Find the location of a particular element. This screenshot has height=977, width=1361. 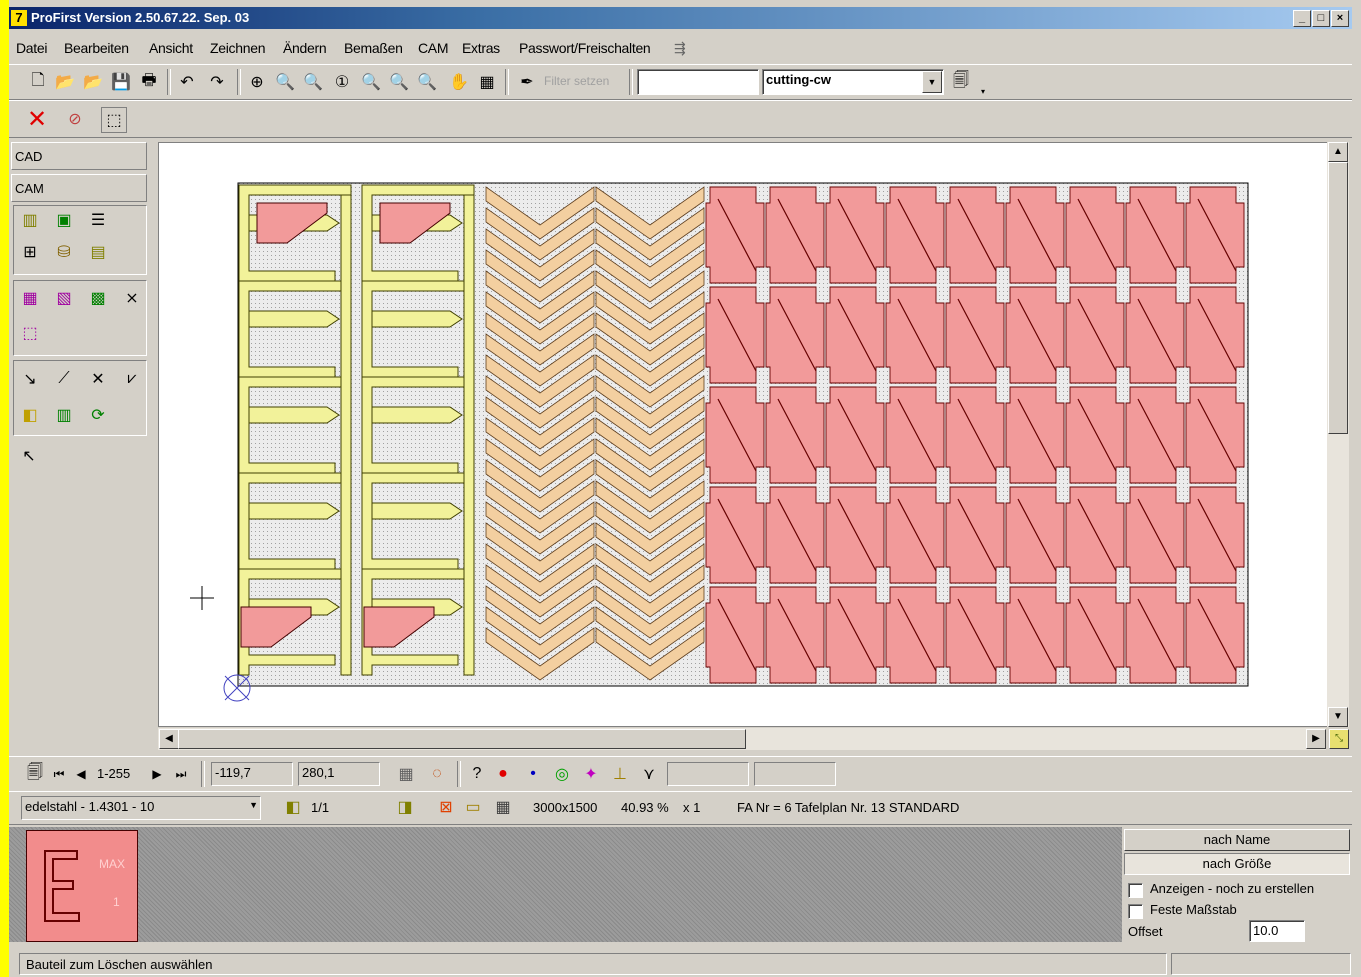

filter-pipette-icon: ✒ is located at coordinates (527, 82).